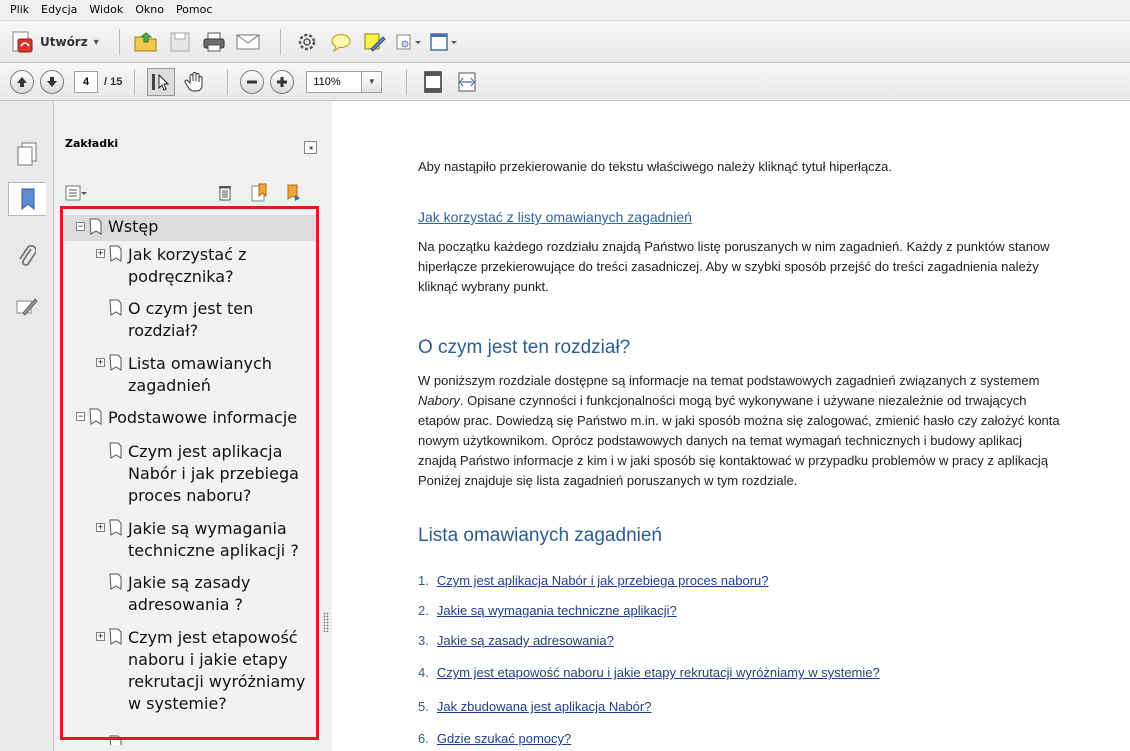 The width and height of the screenshot is (1130, 751). Describe the element at coordinates (334, 81) in the screenshot. I see `zoom-level-input: 110%` at that location.